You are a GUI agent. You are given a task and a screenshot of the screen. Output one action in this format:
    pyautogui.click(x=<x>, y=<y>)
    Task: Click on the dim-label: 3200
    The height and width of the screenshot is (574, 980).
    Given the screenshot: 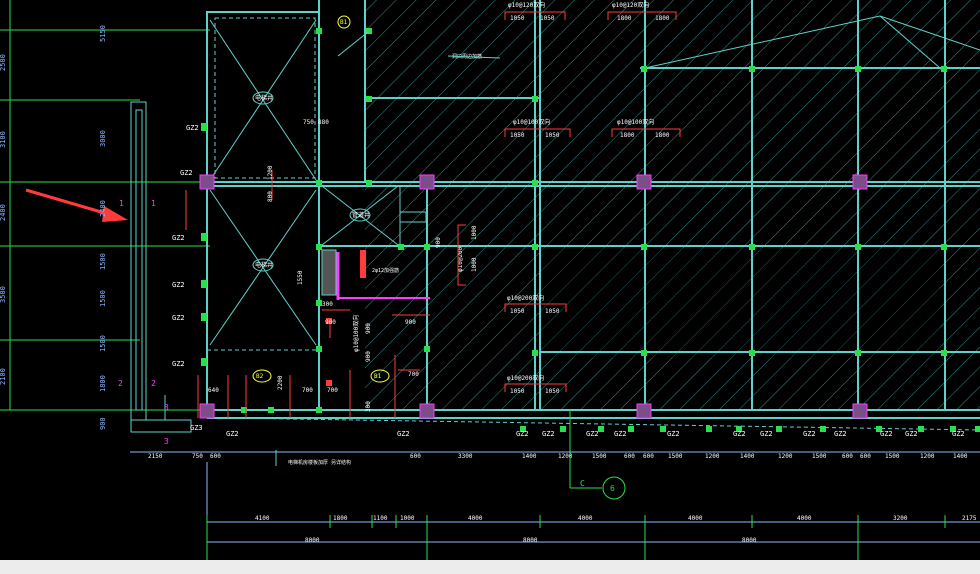 What is the action you would take?
    pyautogui.click(x=900, y=518)
    